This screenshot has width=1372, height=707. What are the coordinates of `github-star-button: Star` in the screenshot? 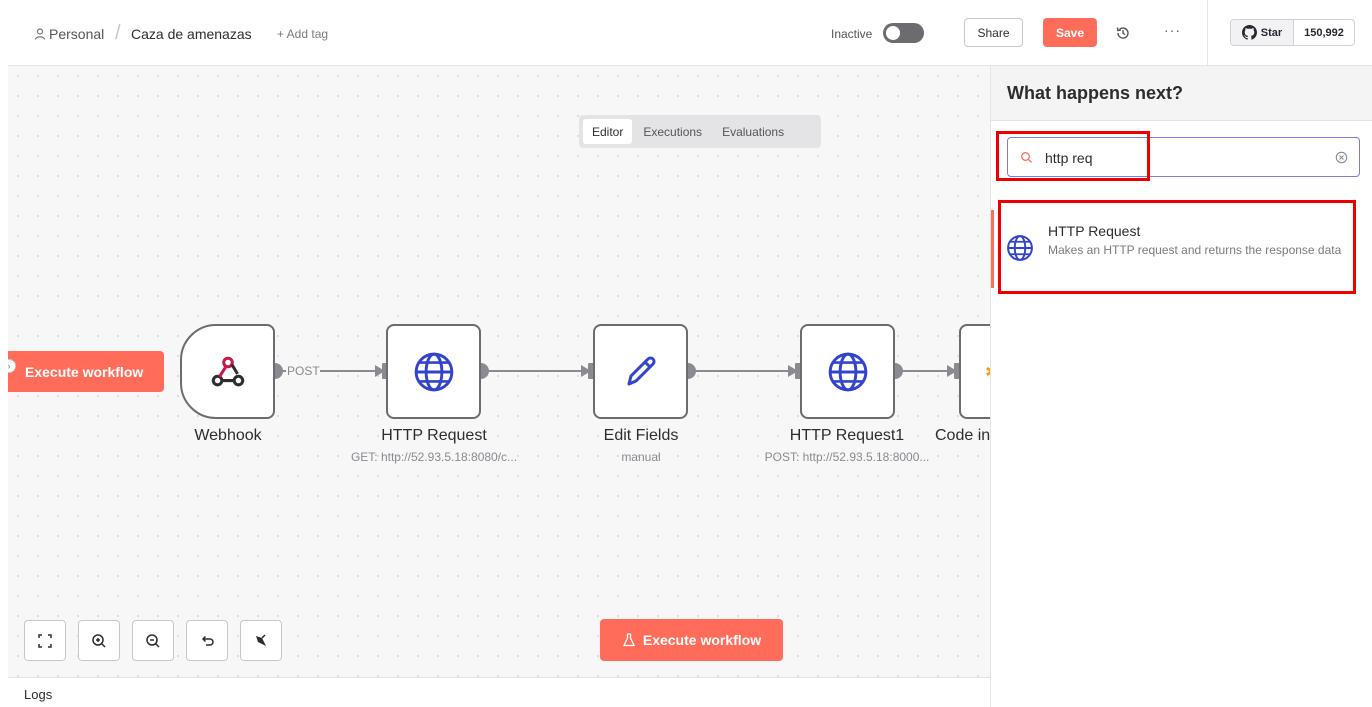 It's located at (1262, 32).